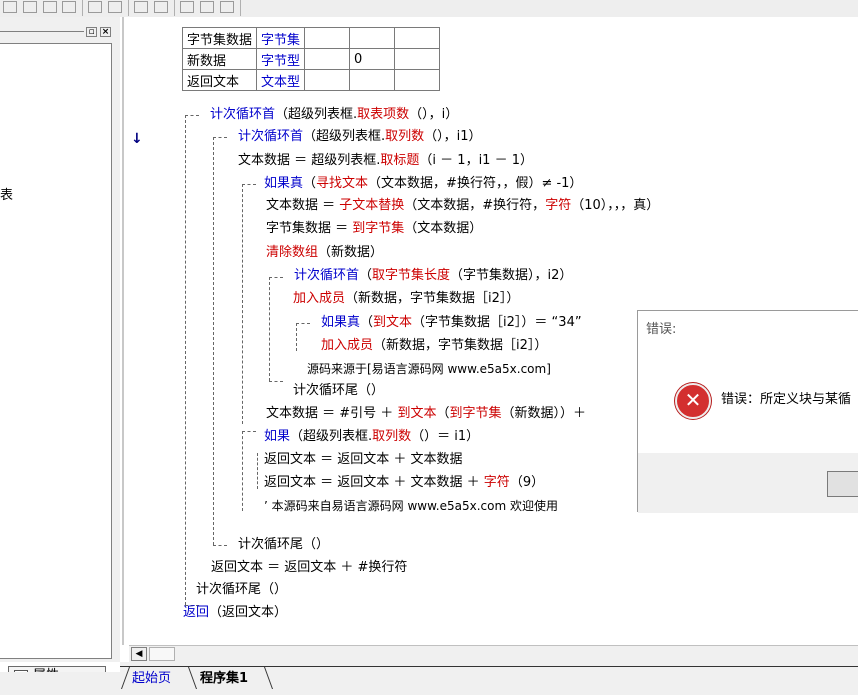  I want to click on variable-table: 字节集数据 字节集 新数据 字节型 0 返回文本 文本型, so click(311, 59).